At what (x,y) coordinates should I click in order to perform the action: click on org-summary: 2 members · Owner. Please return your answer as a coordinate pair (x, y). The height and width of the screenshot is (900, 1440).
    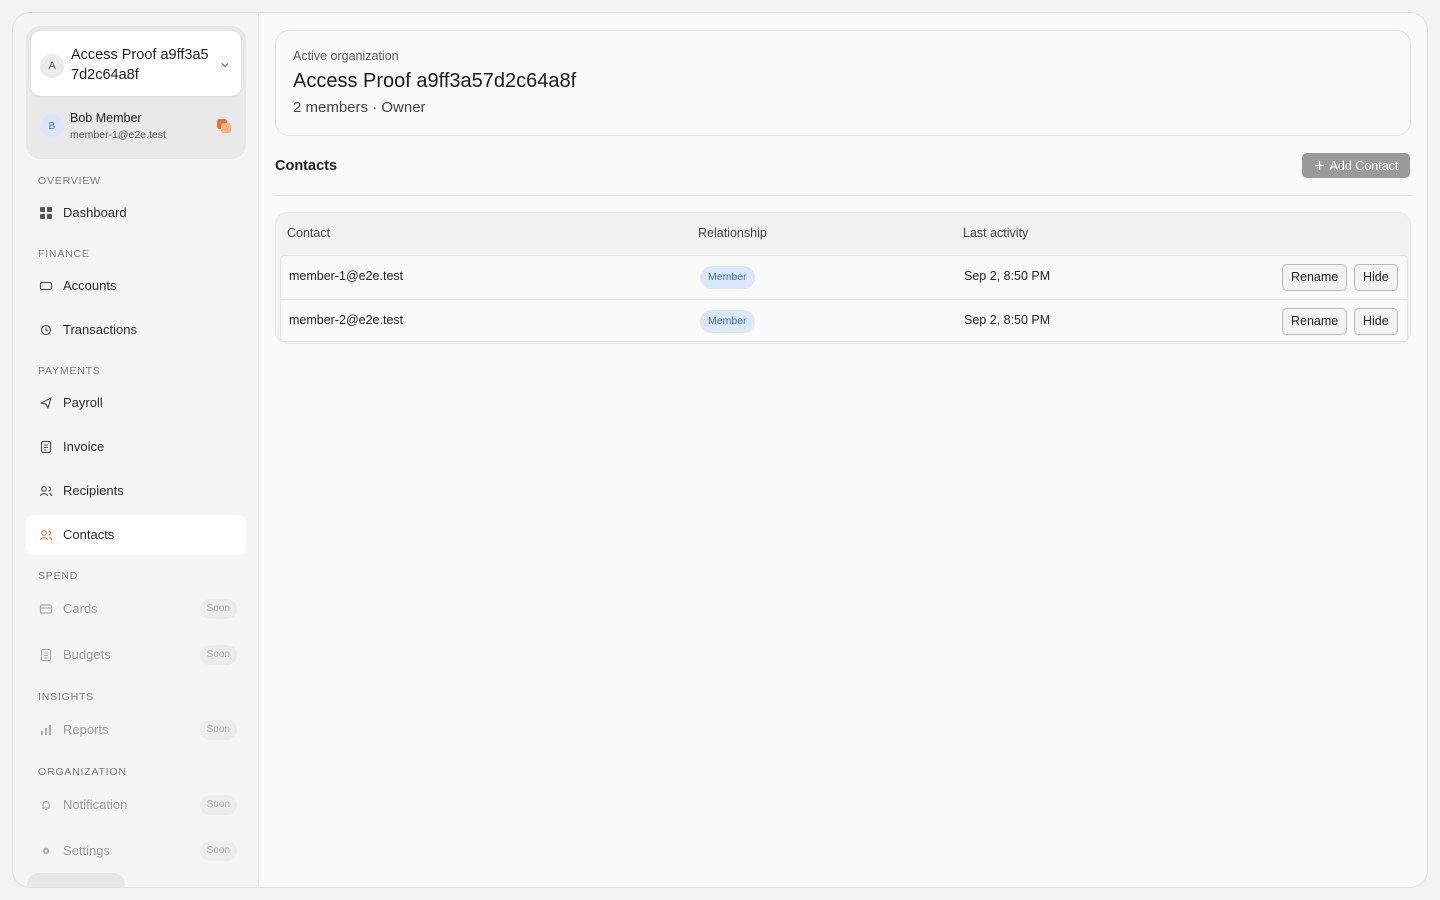
    Looking at the image, I should click on (359, 107).